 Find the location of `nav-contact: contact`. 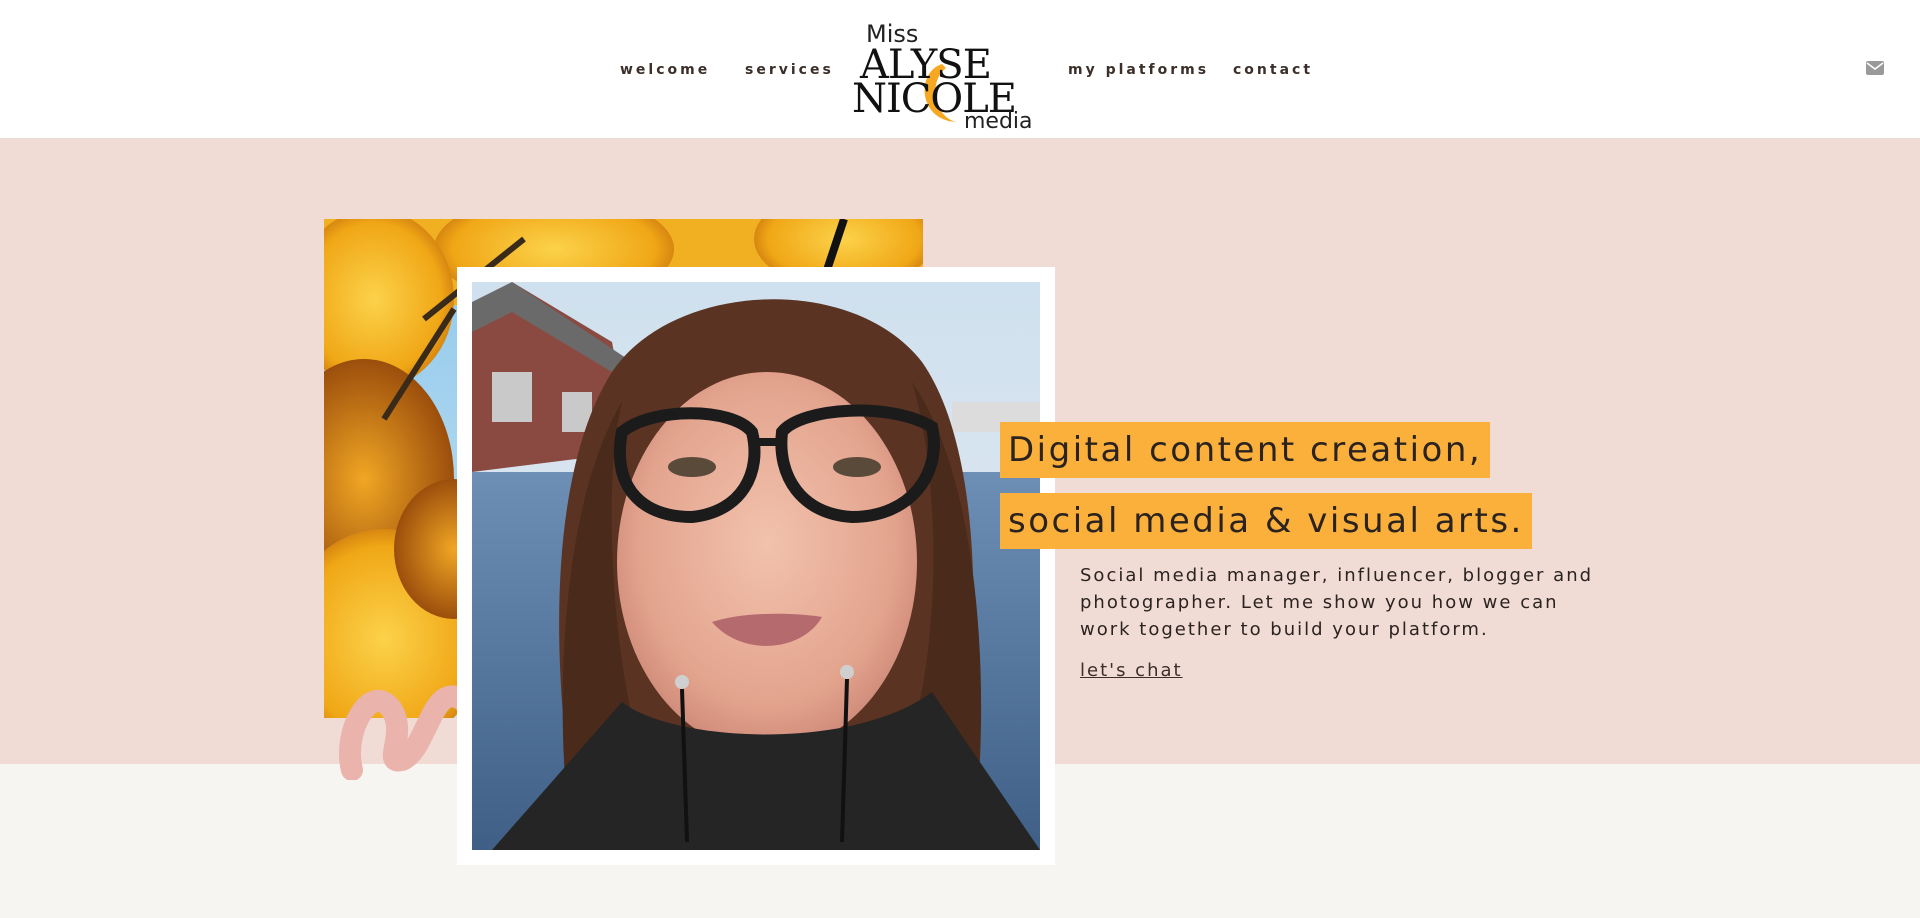

nav-contact: contact is located at coordinates (1273, 70).